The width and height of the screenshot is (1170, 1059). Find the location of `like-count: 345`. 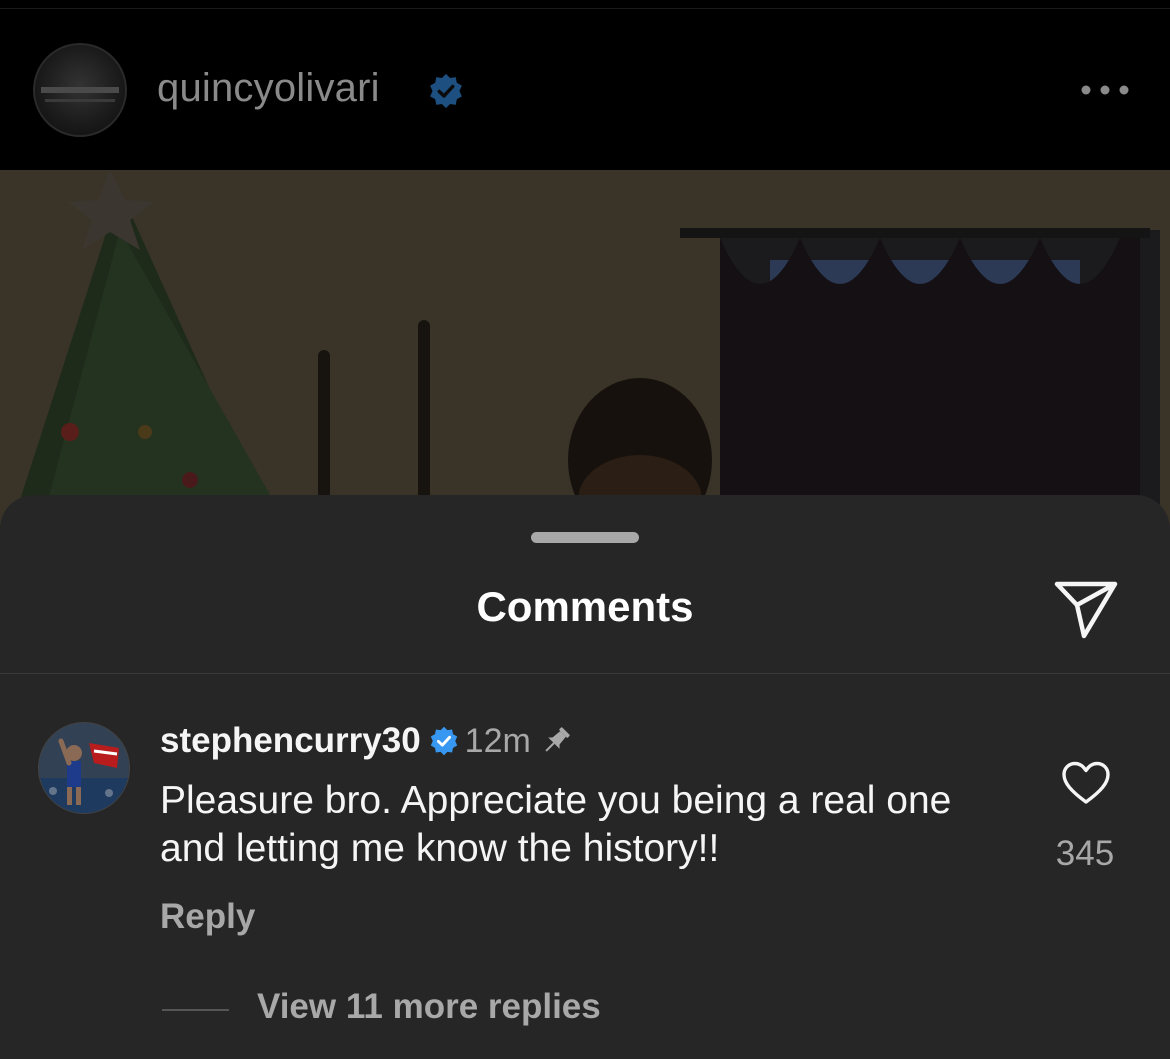

like-count: 345 is located at coordinates (1085, 853).